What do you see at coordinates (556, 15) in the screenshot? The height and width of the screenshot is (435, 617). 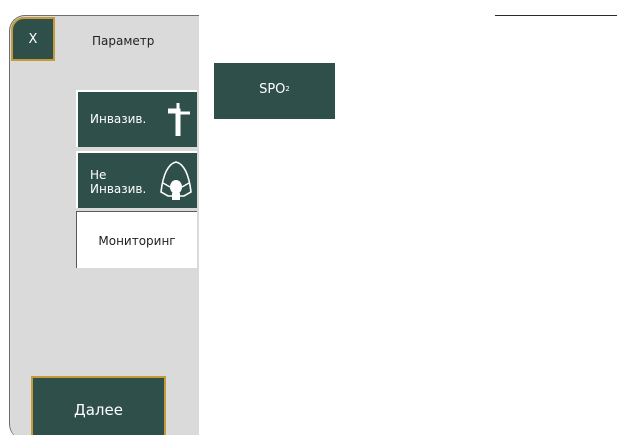 I see `top-divider-line` at bounding box center [556, 15].